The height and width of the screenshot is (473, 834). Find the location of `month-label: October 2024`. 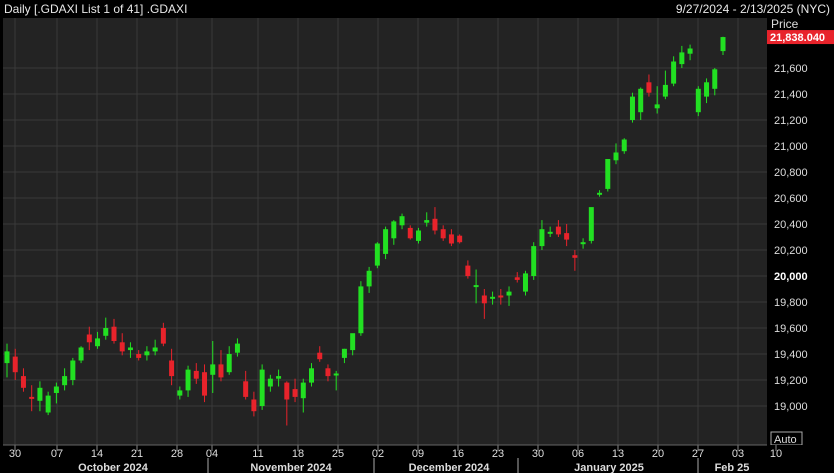

month-label: October 2024 is located at coordinates (113, 467).